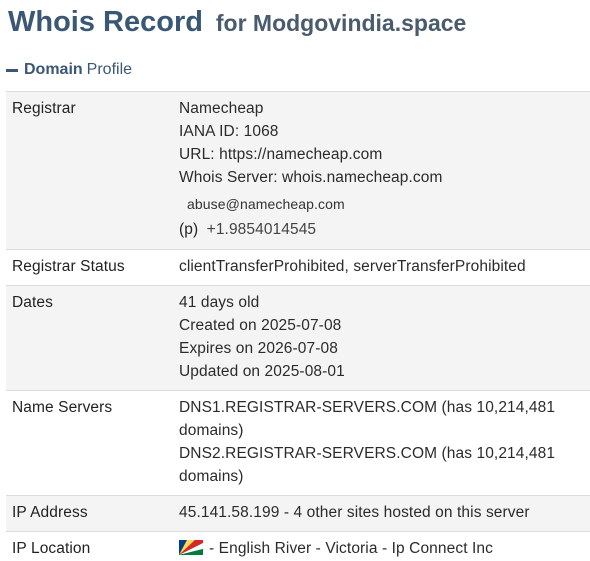 The image size is (590, 561). I want to click on page-title: Whois Record for Modgovindia.space, so click(237, 20).